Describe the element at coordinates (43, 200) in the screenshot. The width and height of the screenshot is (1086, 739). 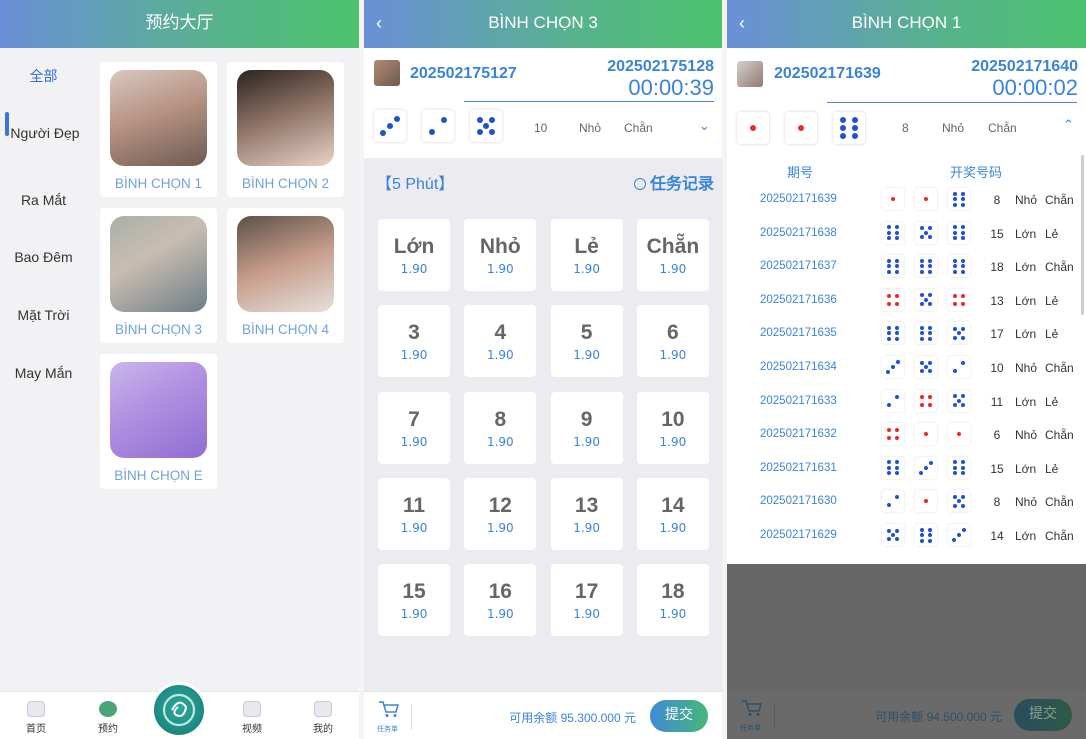
I see `category-ra-mat: Ra Mắt` at that location.